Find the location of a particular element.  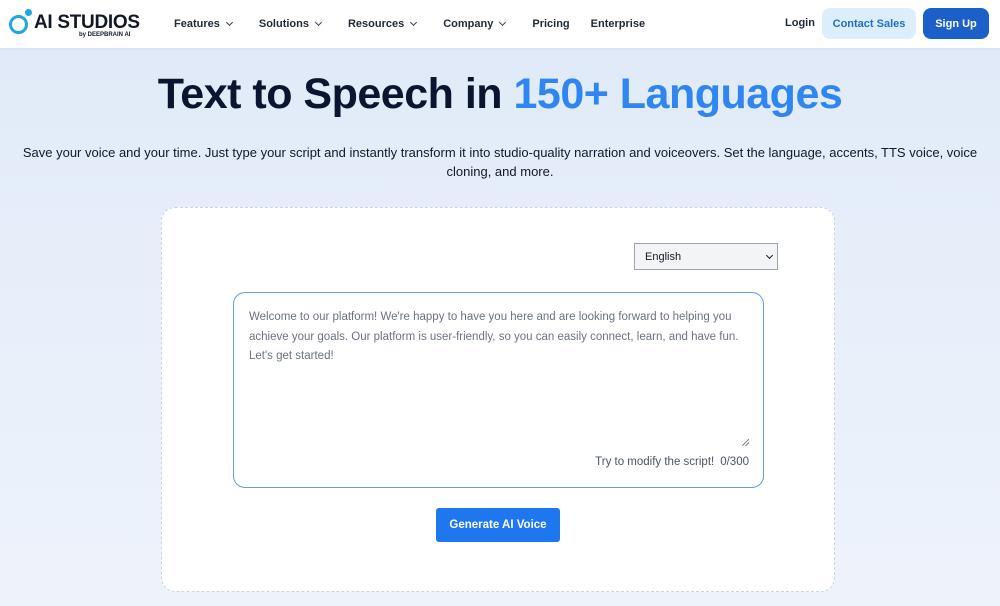

script-hint-row: Try to modify the script! 0/300 is located at coordinates (672, 462).